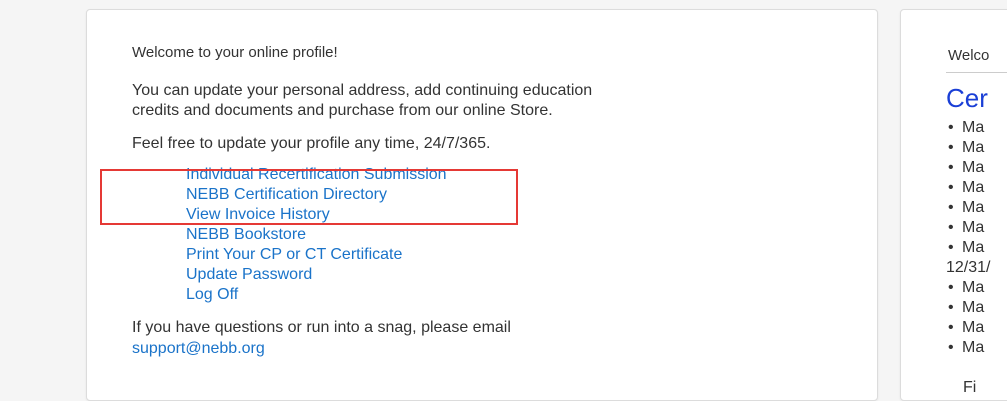 The width and height of the screenshot is (1007, 401). What do you see at coordinates (198, 349) in the screenshot?
I see `support-email-link: support@nebb.org` at bounding box center [198, 349].